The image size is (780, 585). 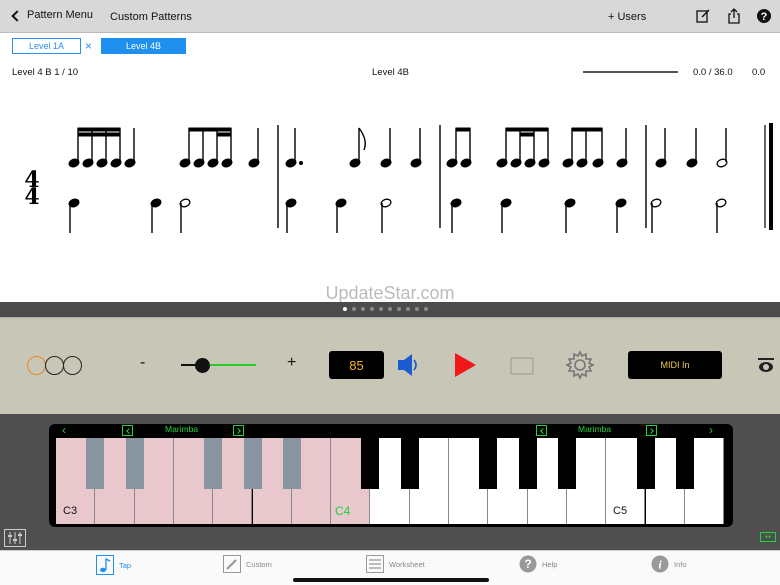 What do you see at coordinates (181, 431) in the screenshot?
I see `instrument-name-left: Marimba` at bounding box center [181, 431].